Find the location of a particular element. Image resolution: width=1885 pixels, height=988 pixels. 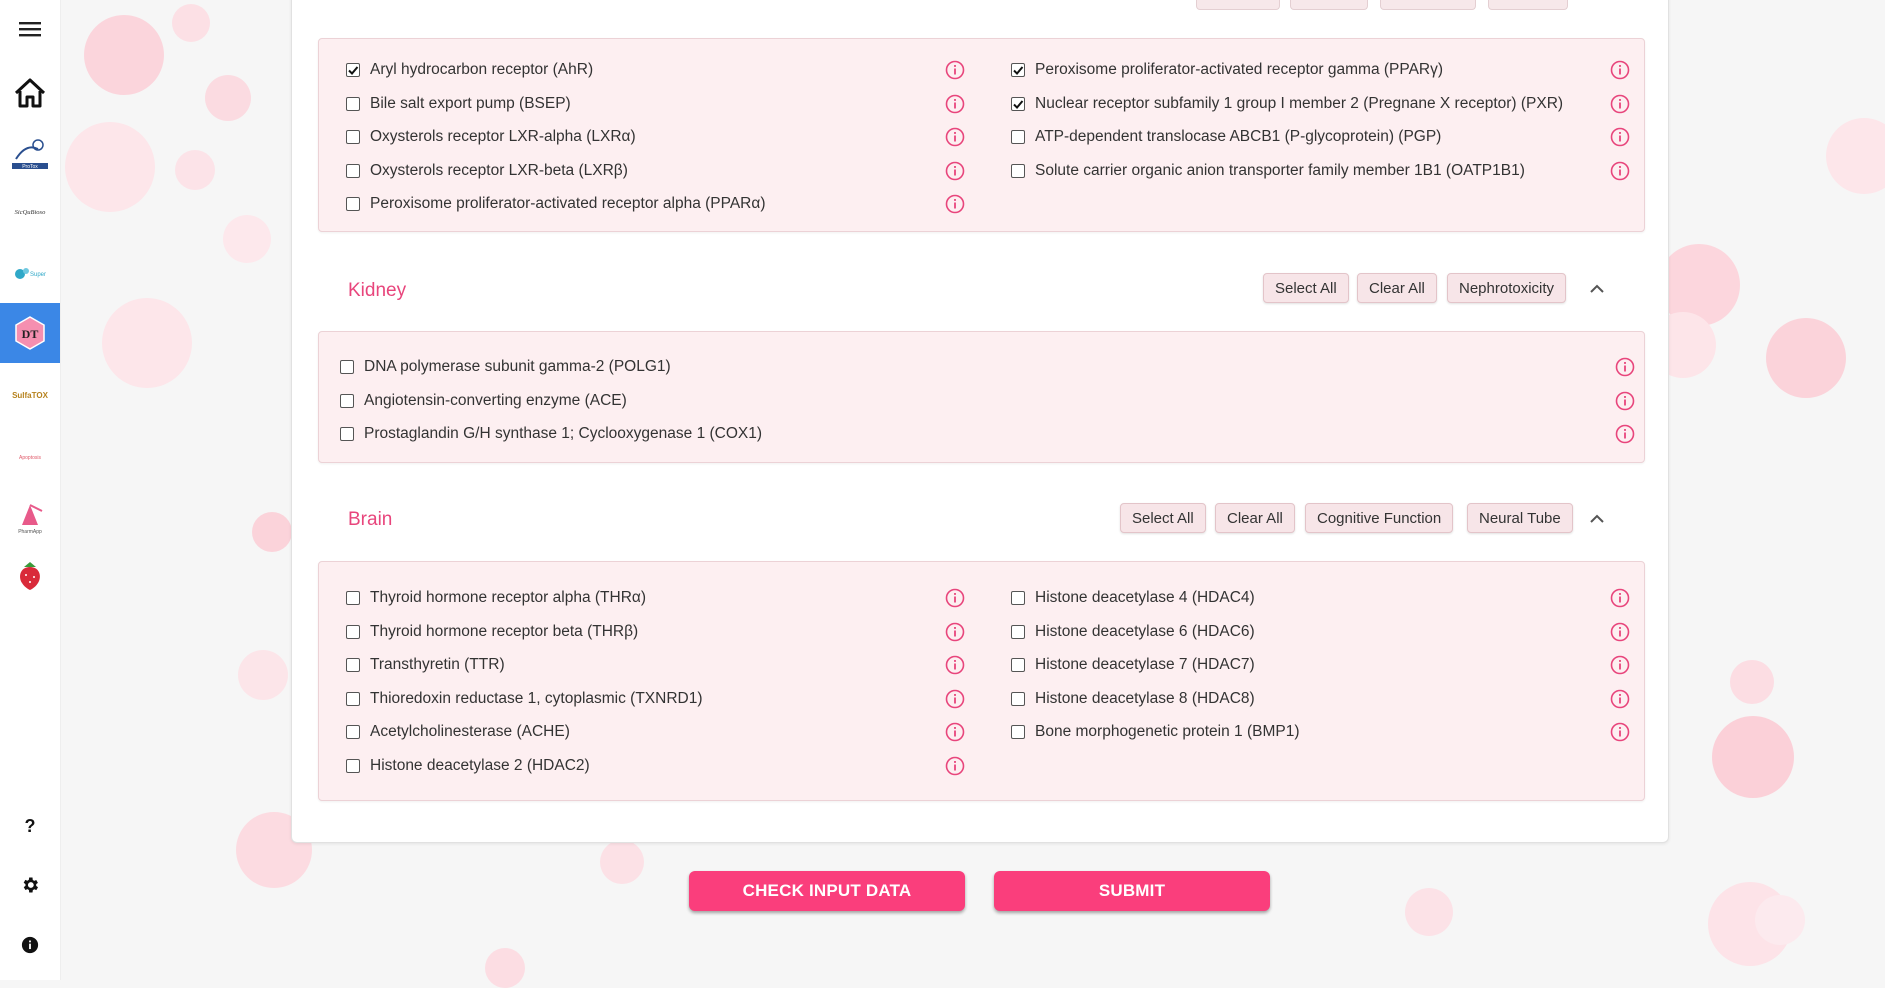

target-checkbox-row: Thyroid hormone receptor beta (THRβ) is located at coordinates (492, 632).